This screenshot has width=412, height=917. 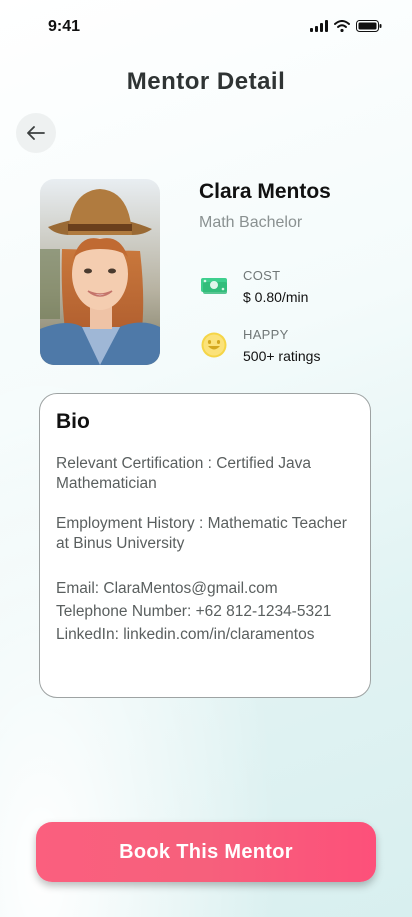 What do you see at coordinates (319, 26) in the screenshot?
I see `signal-icon` at bounding box center [319, 26].